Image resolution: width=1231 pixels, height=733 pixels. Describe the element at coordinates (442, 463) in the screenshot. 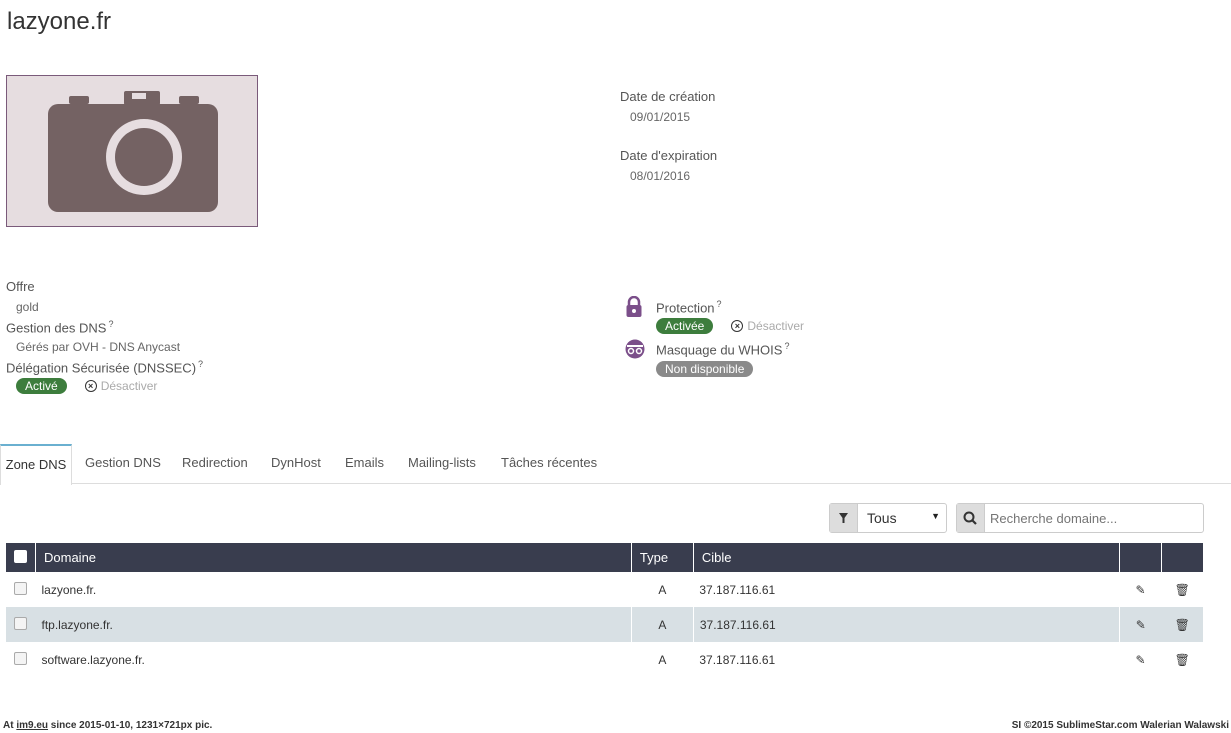

I see `tab-mailing-lists: Mailing-lists` at that location.